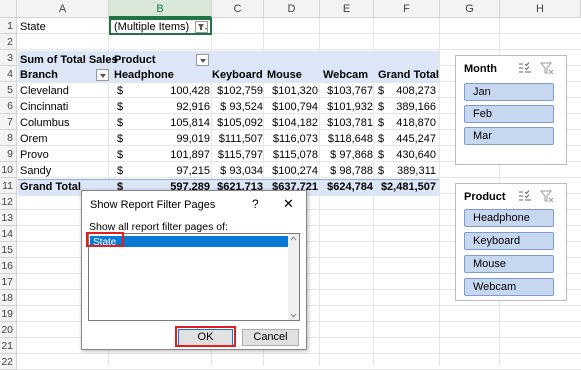  Describe the element at coordinates (346, 123) in the screenshot. I see `pivot-cell-webcam: $103,781` at that location.